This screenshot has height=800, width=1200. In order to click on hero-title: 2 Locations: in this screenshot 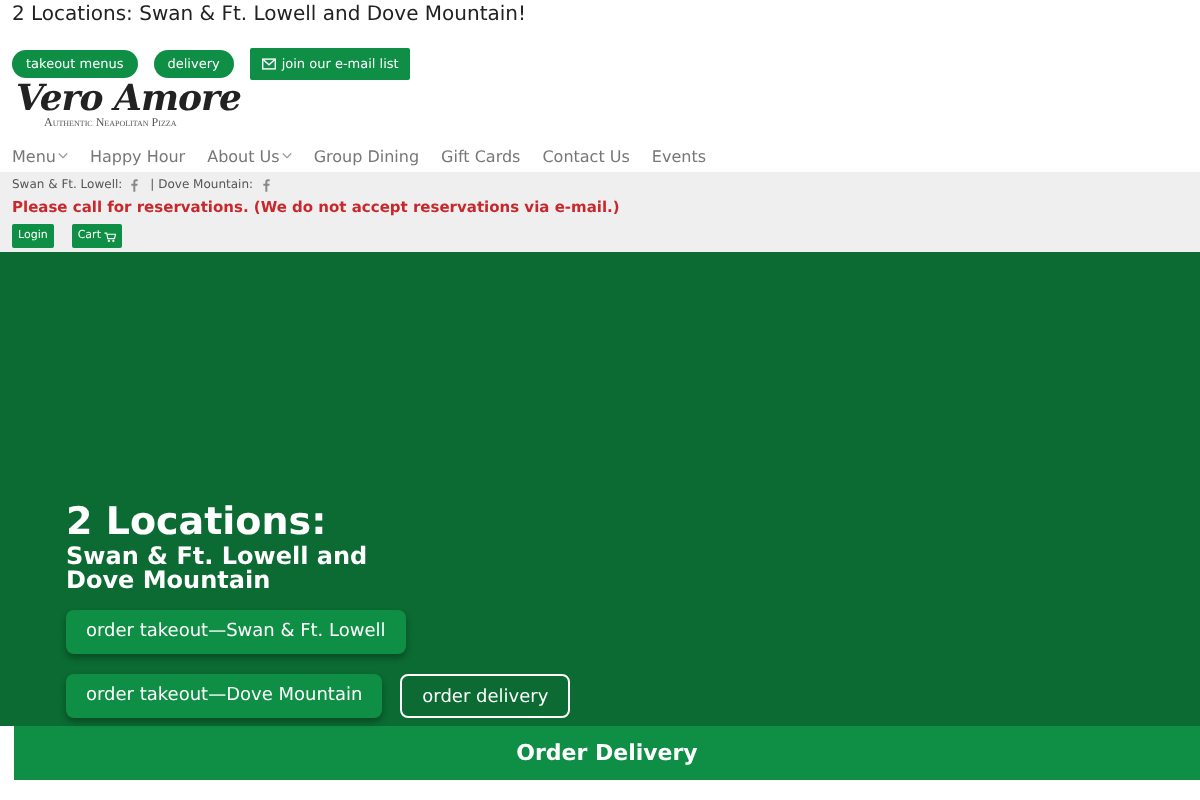, I will do `click(197, 522)`.